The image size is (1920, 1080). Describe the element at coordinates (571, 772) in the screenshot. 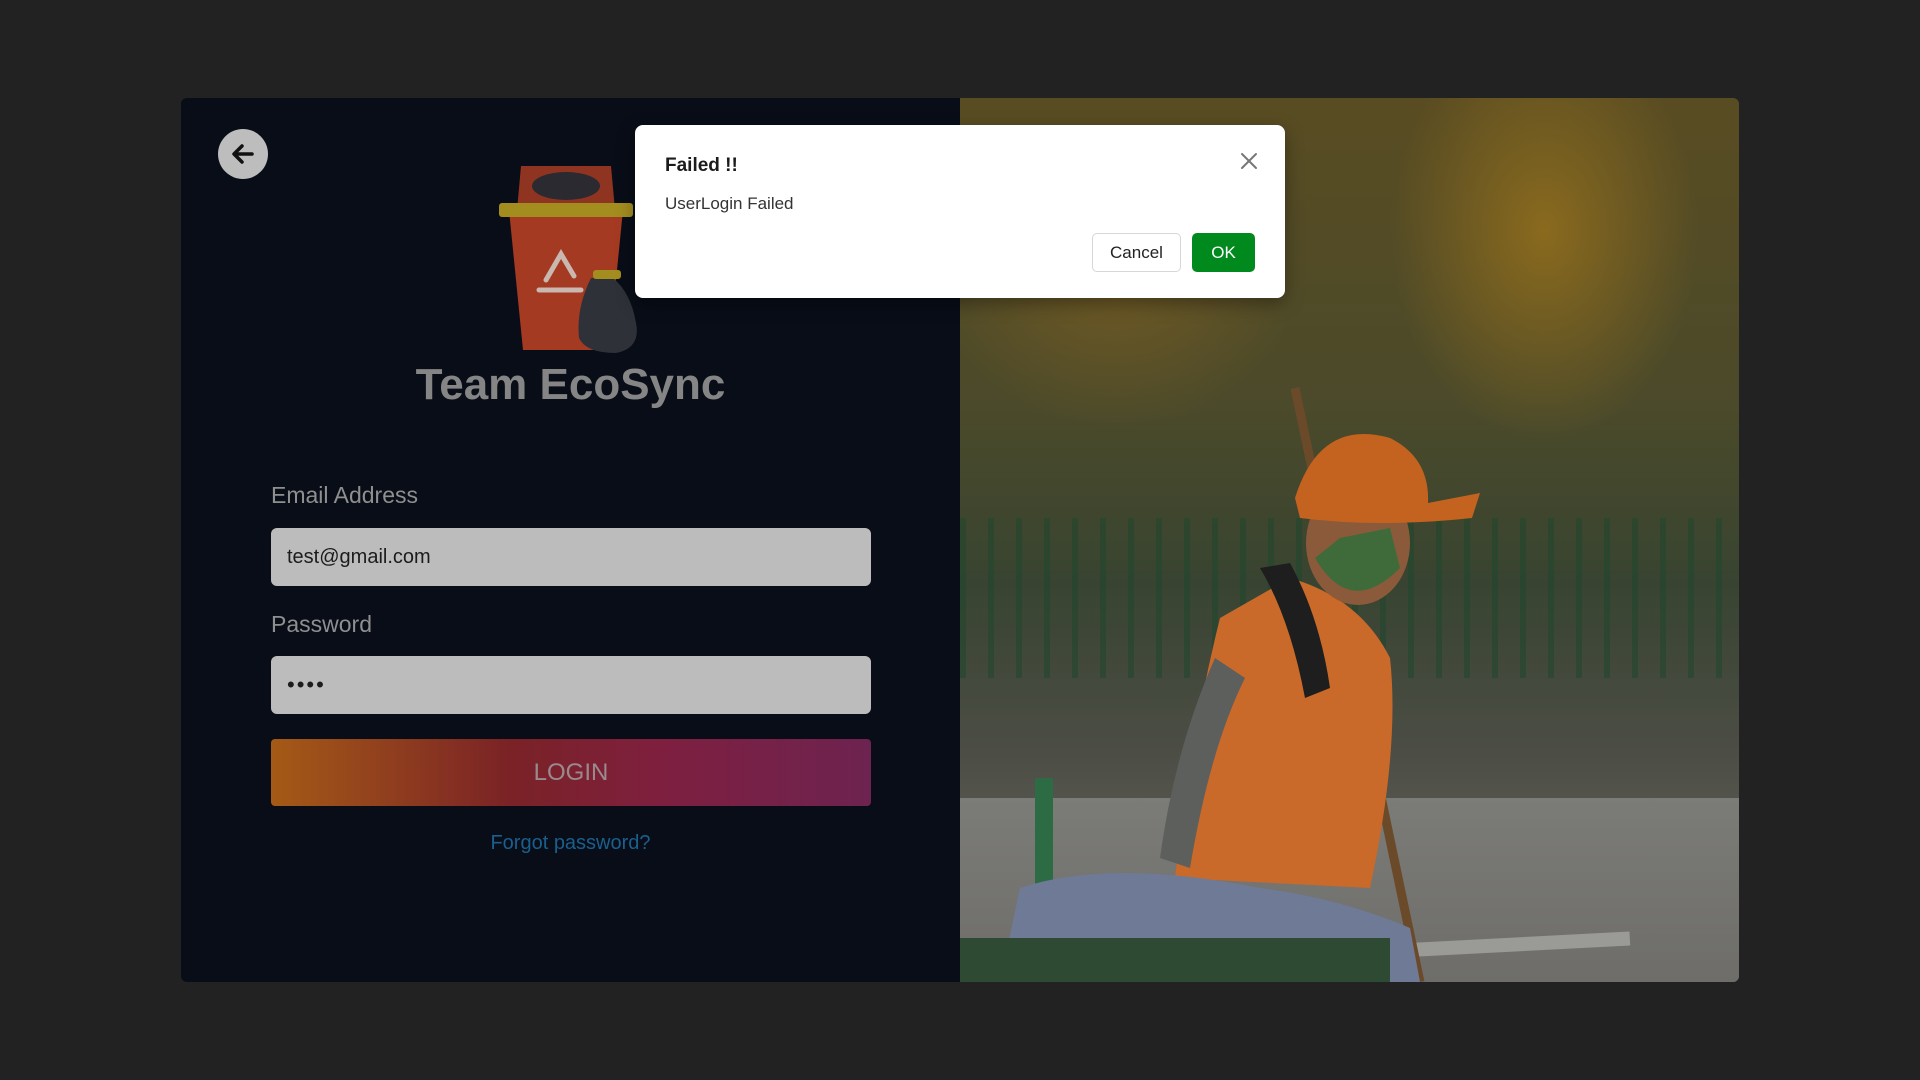

I see `login-button: LOGIN` at that location.